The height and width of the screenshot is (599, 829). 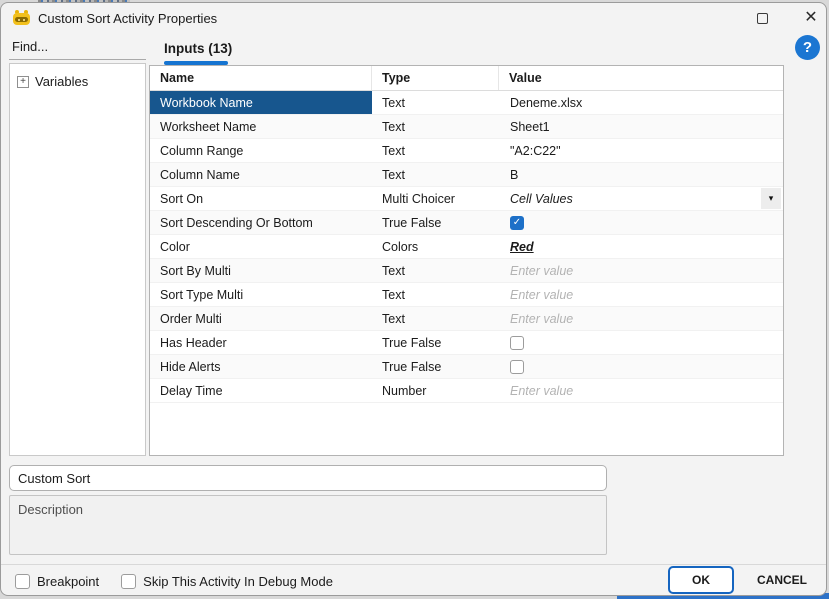 What do you see at coordinates (641, 246) in the screenshot?
I see `row-value-cell: Red` at bounding box center [641, 246].